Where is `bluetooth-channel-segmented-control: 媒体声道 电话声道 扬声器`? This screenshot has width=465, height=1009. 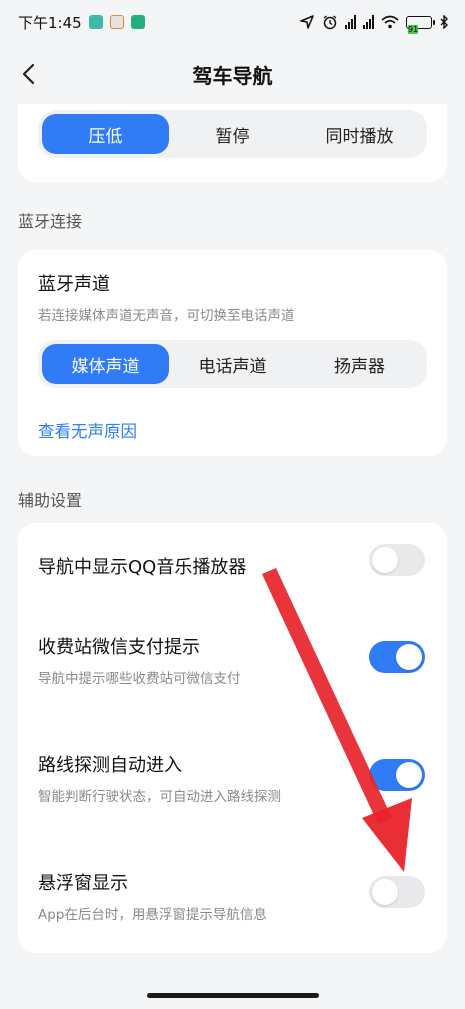
bluetooth-channel-segmented-control: 媒体声道 电话声道 扬声器 is located at coordinates (232, 364).